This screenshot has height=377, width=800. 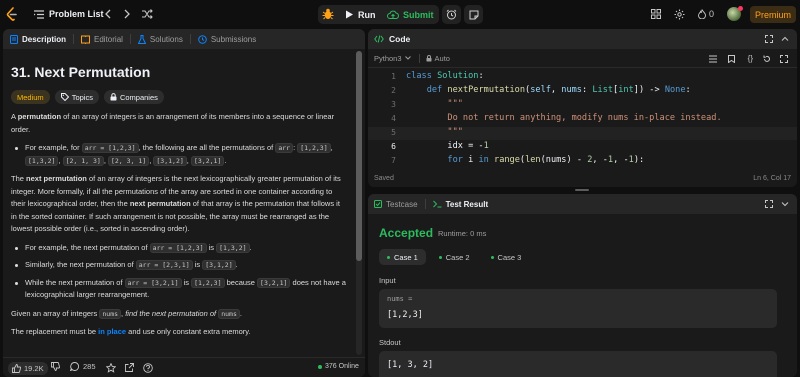 What do you see at coordinates (38, 39) in the screenshot?
I see `tab-description: Description` at bounding box center [38, 39].